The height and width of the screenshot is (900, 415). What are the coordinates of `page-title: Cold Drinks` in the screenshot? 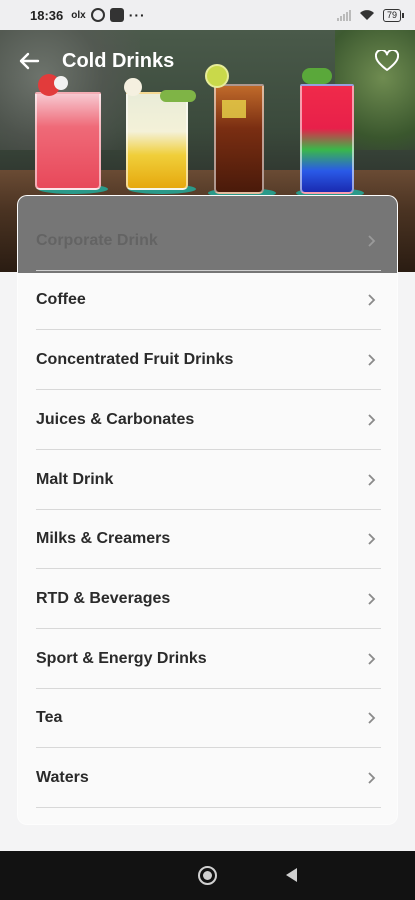 It's located at (118, 60).